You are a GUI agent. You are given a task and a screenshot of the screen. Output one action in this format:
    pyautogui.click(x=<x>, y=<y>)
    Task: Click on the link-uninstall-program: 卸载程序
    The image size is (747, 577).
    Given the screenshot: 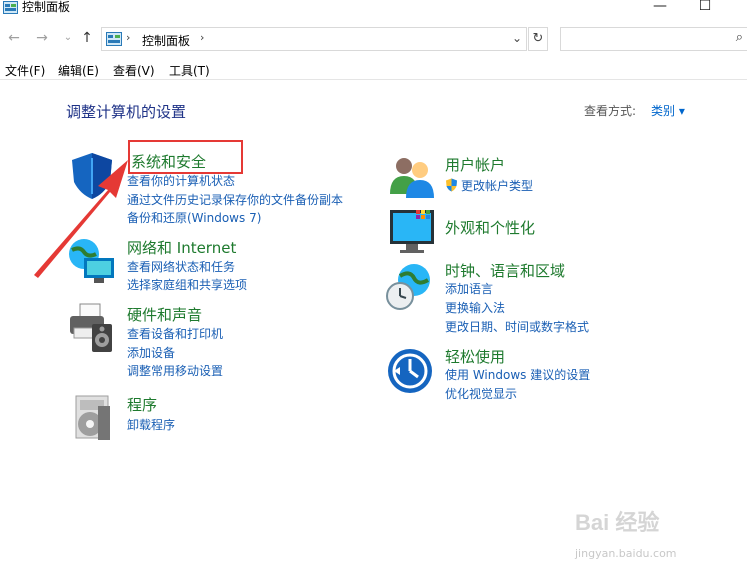 What is the action you would take?
    pyautogui.click(x=151, y=425)
    